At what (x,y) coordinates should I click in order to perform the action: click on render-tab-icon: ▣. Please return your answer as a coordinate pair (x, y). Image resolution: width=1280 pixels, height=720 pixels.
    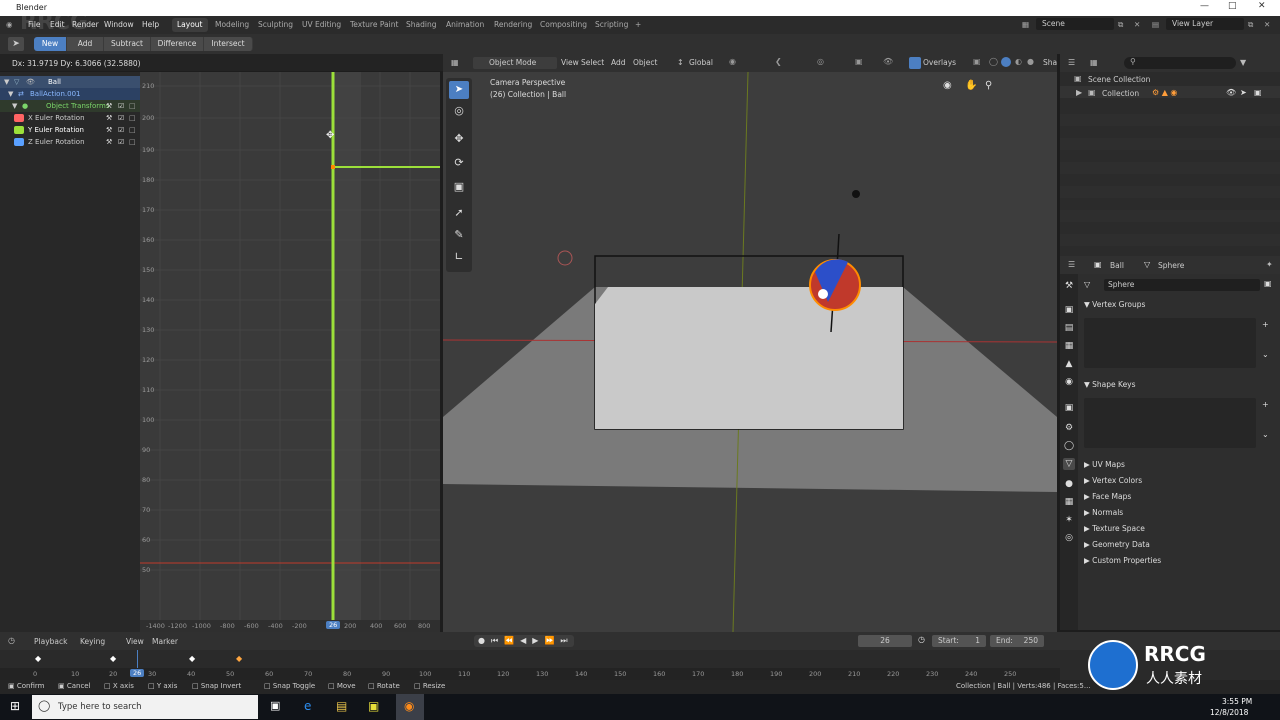
    Looking at the image, I should click on (1069, 310).